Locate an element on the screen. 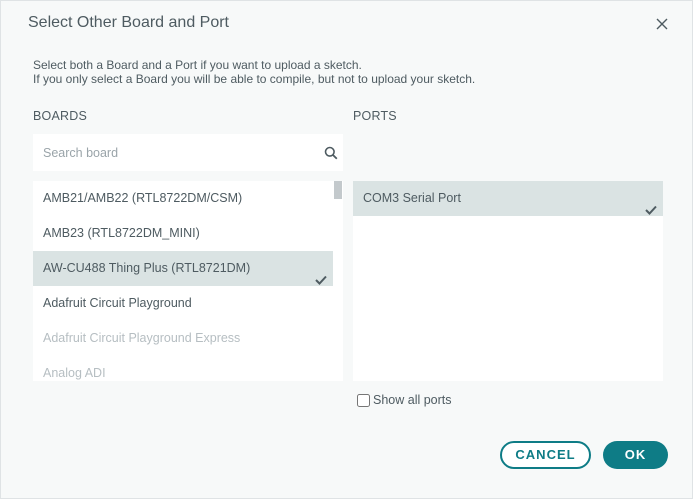  board-item-label: Analog ADI is located at coordinates (74, 373).